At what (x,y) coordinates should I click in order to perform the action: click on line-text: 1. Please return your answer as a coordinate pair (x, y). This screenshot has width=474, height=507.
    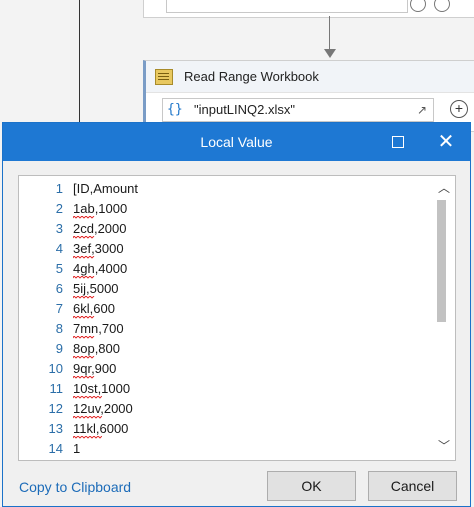
    Looking at the image, I should click on (76, 448).